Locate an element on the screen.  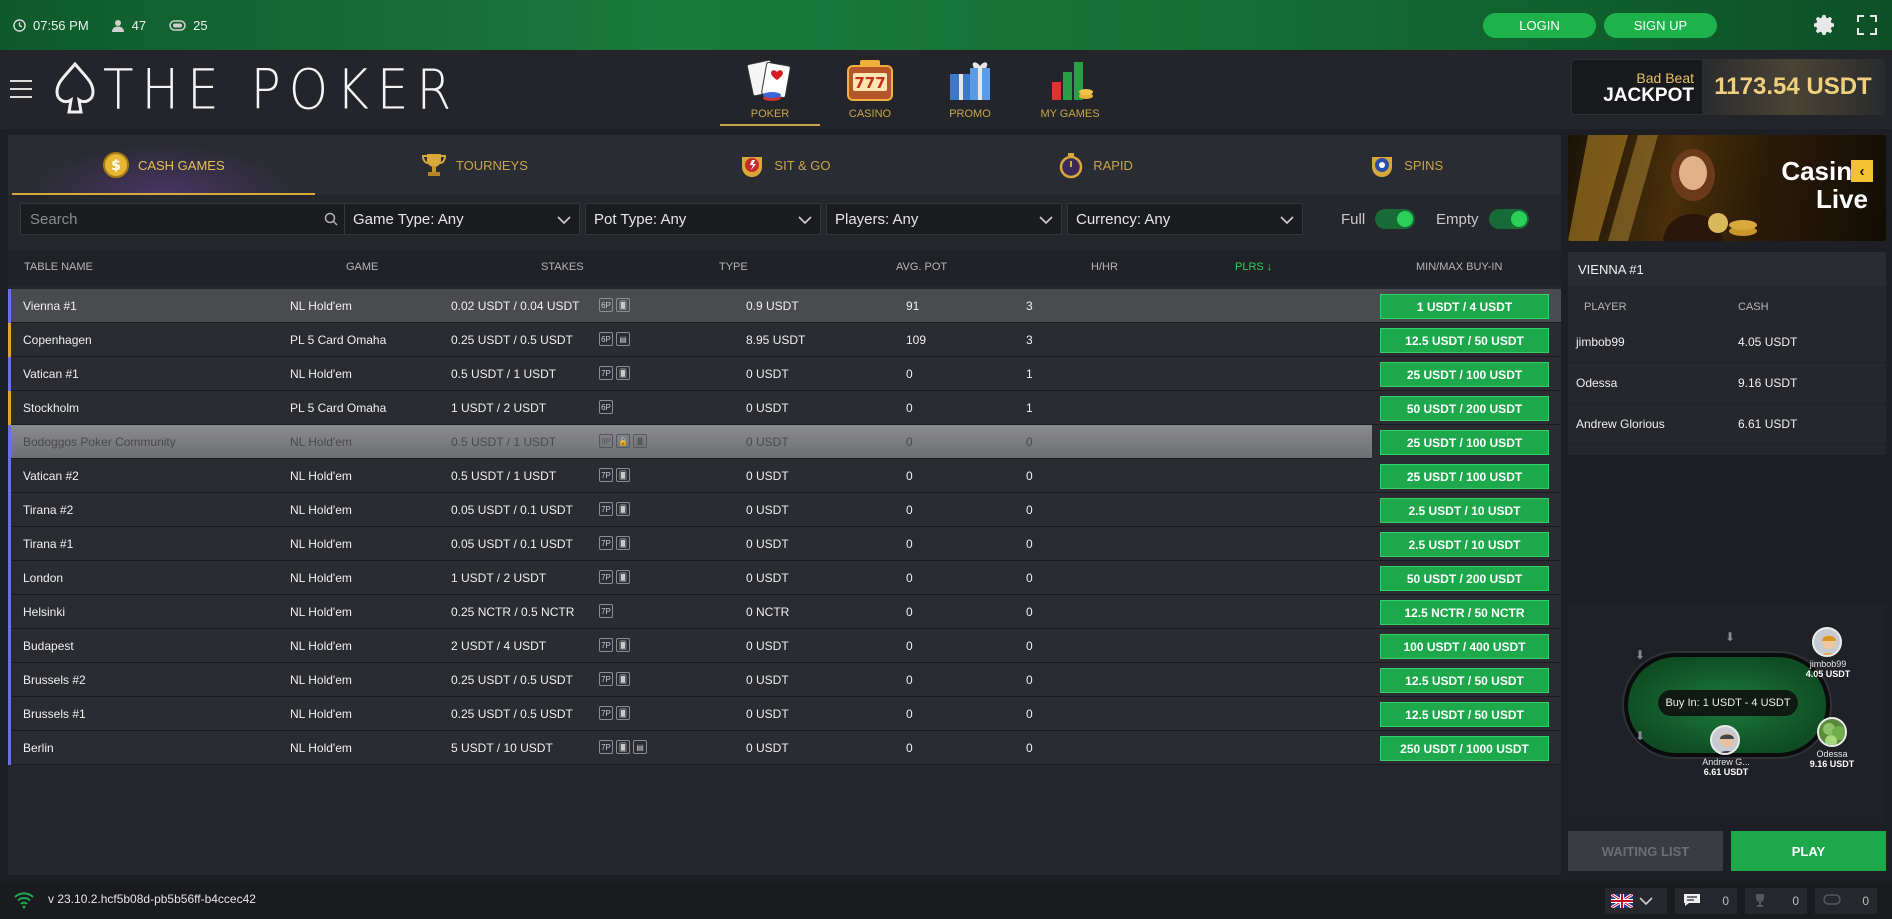
col-stakes: STAKES is located at coordinates (562, 267).